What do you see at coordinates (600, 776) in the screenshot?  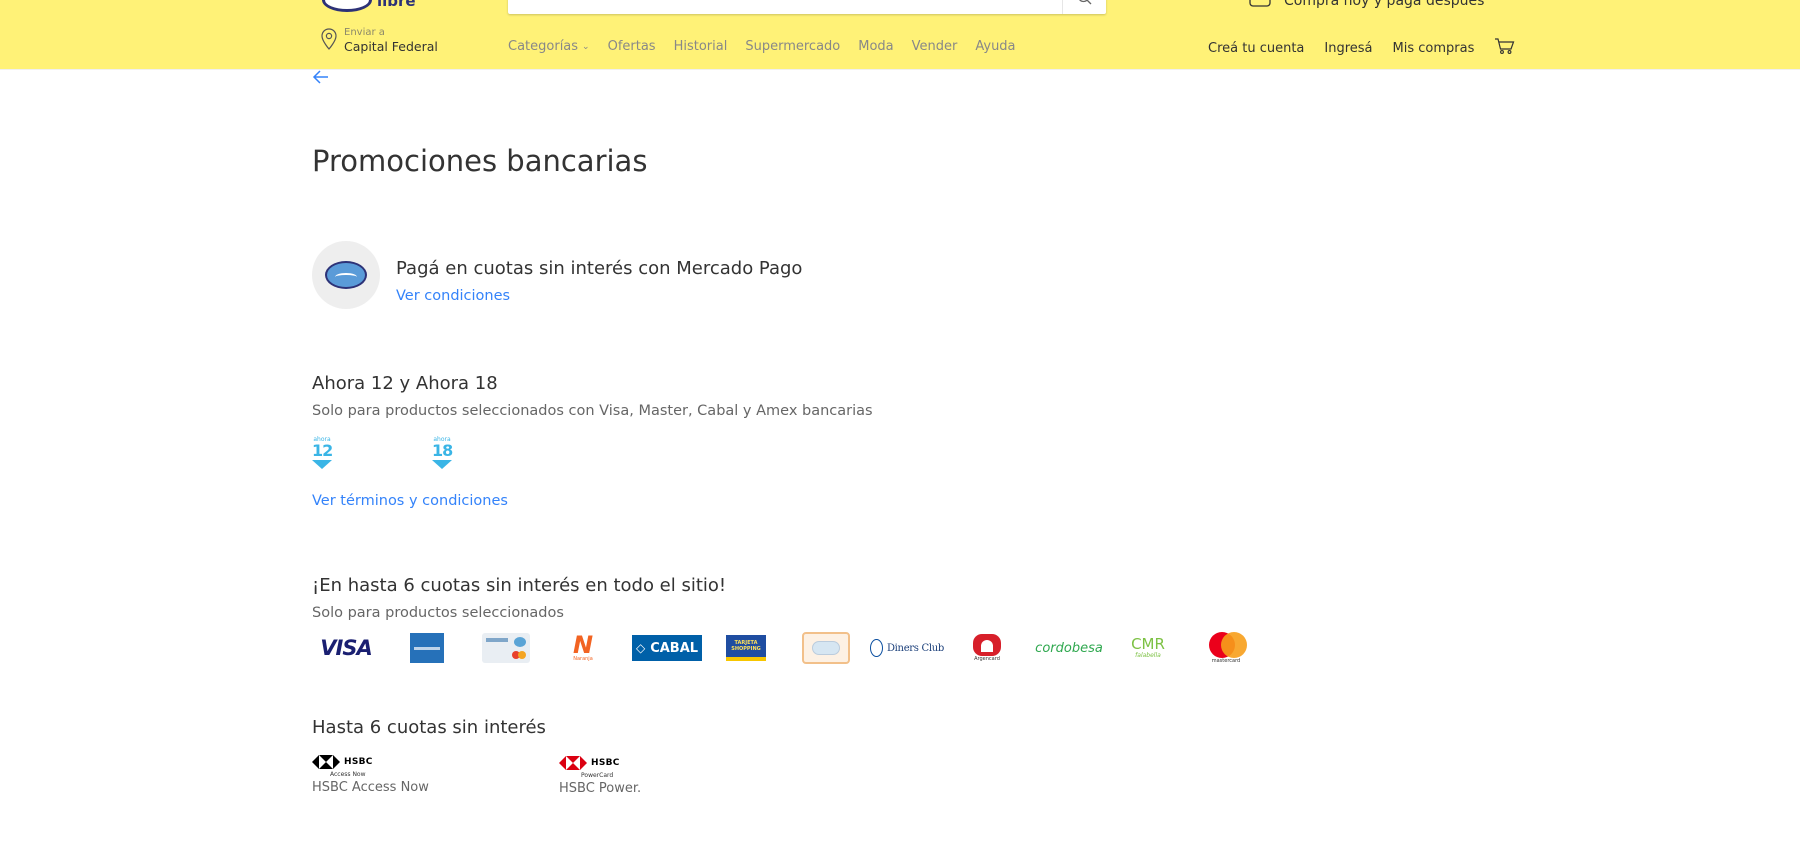 I see `hsbc-power: HSBC PowerCard HSBC Power.` at bounding box center [600, 776].